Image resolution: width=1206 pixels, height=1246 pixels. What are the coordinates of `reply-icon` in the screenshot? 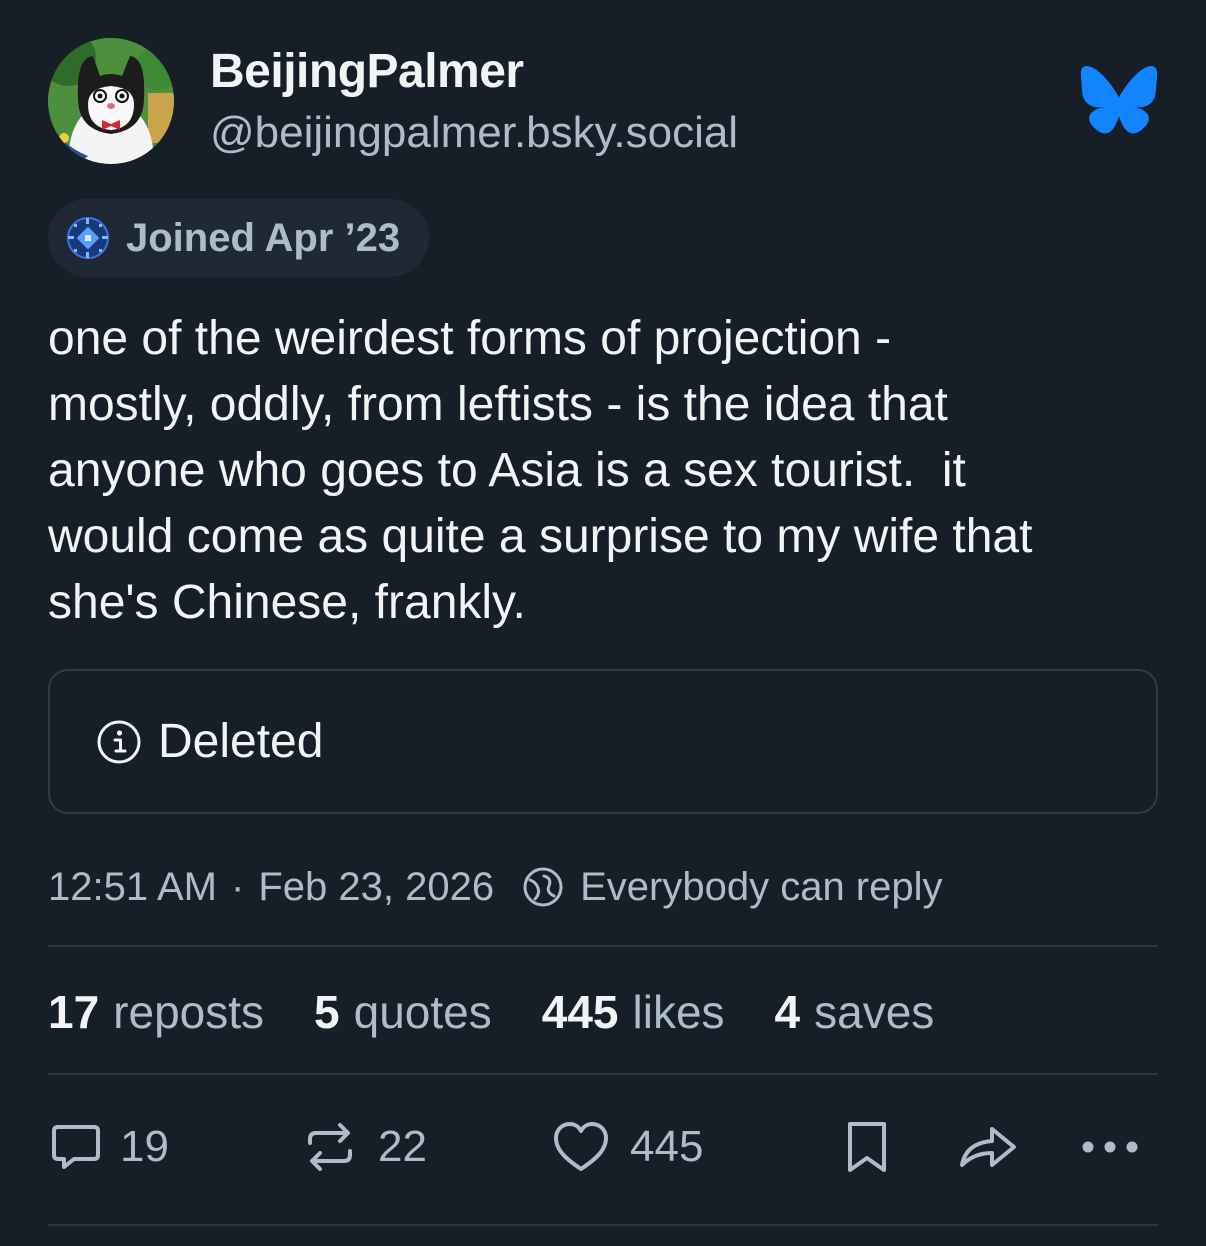 It's located at (76, 1147).